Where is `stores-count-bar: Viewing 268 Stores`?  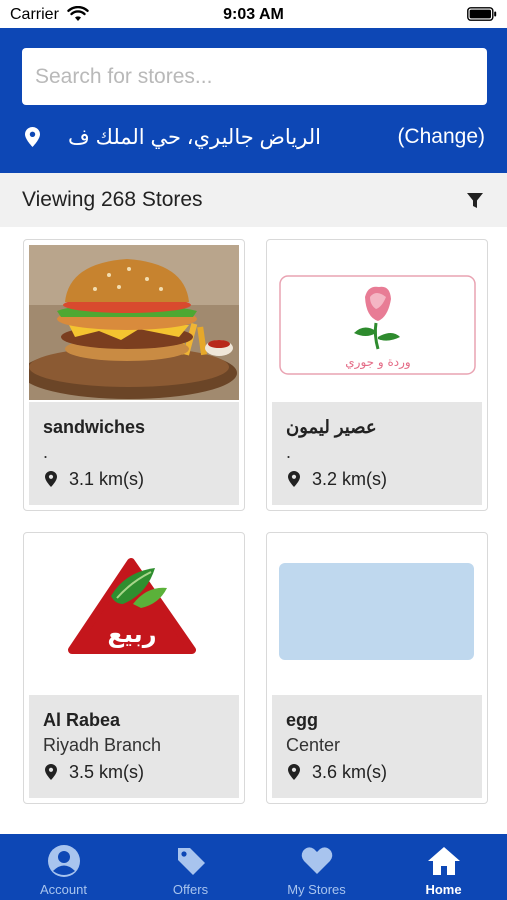
stores-count-bar: Viewing 268 Stores is located at coordinates (253, 200).